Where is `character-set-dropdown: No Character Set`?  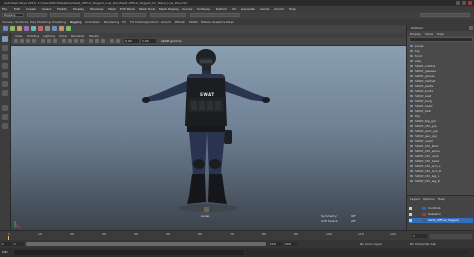
character-set-dropdown: No Character Set is located at coordinates (423, 244).